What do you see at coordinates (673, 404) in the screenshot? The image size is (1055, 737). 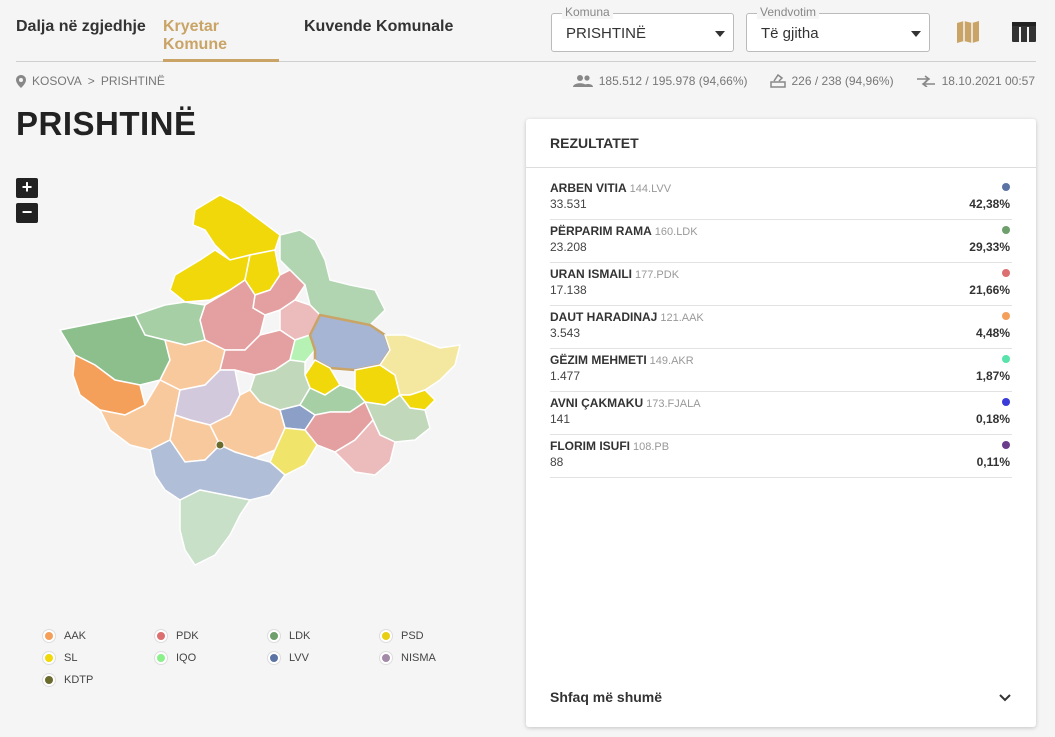 I see `candidate-code: 173.FJALA` at bounding box center [673, 404].